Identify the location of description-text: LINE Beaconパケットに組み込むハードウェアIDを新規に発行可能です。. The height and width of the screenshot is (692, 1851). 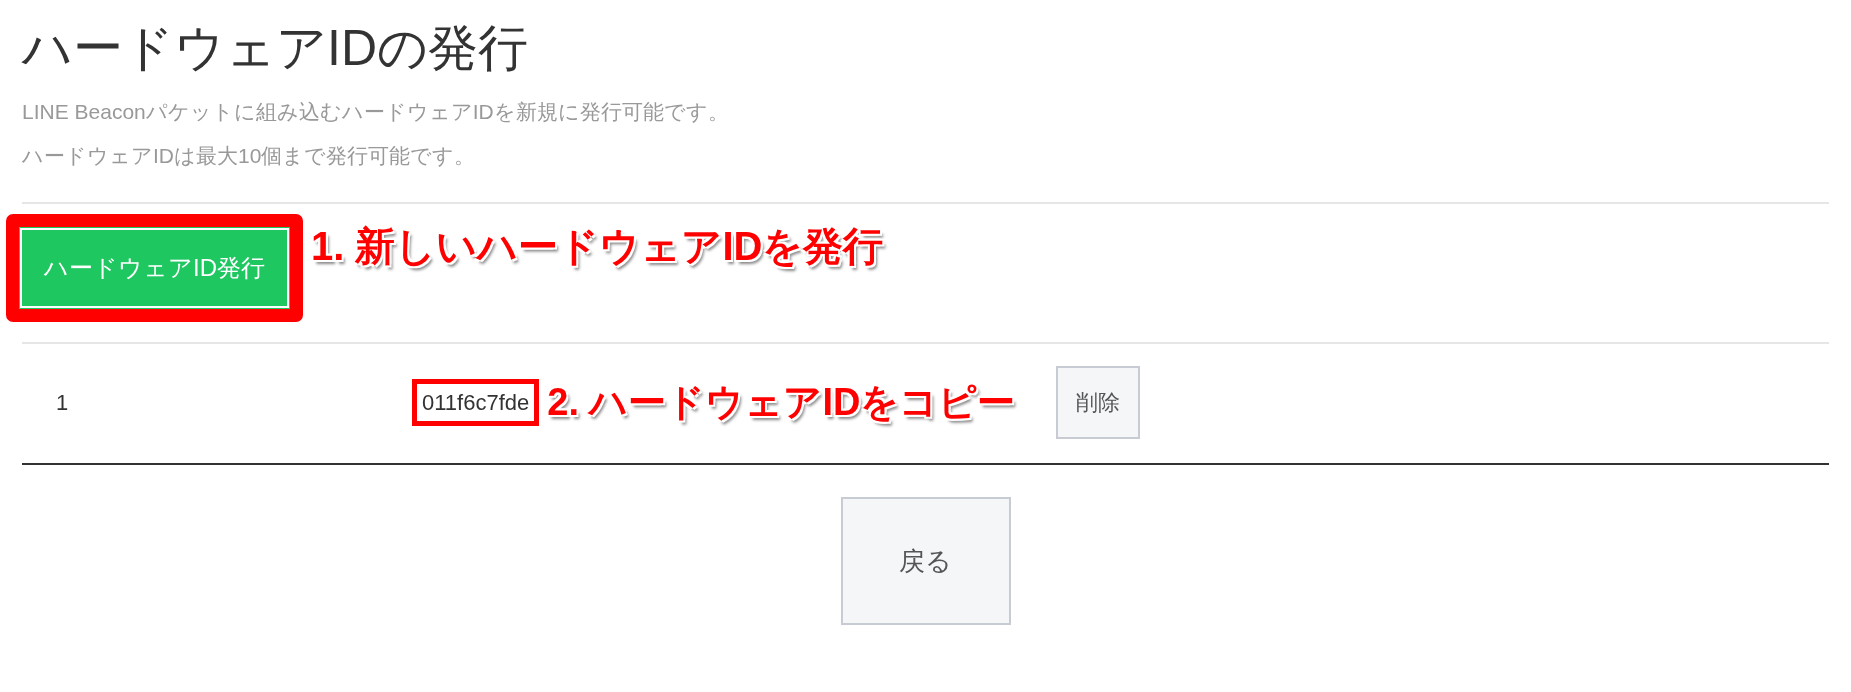
(376, 112).